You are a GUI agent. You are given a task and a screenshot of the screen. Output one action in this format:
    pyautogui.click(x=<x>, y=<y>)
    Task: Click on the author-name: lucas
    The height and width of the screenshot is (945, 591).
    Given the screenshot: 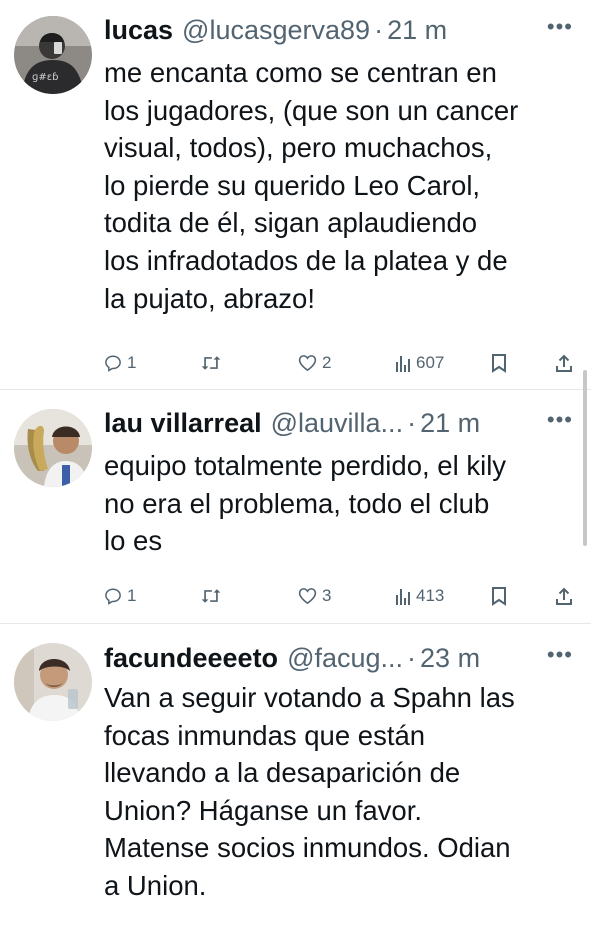 What is the action you would take?
    pyautogui.click(x=138, y=30)
    